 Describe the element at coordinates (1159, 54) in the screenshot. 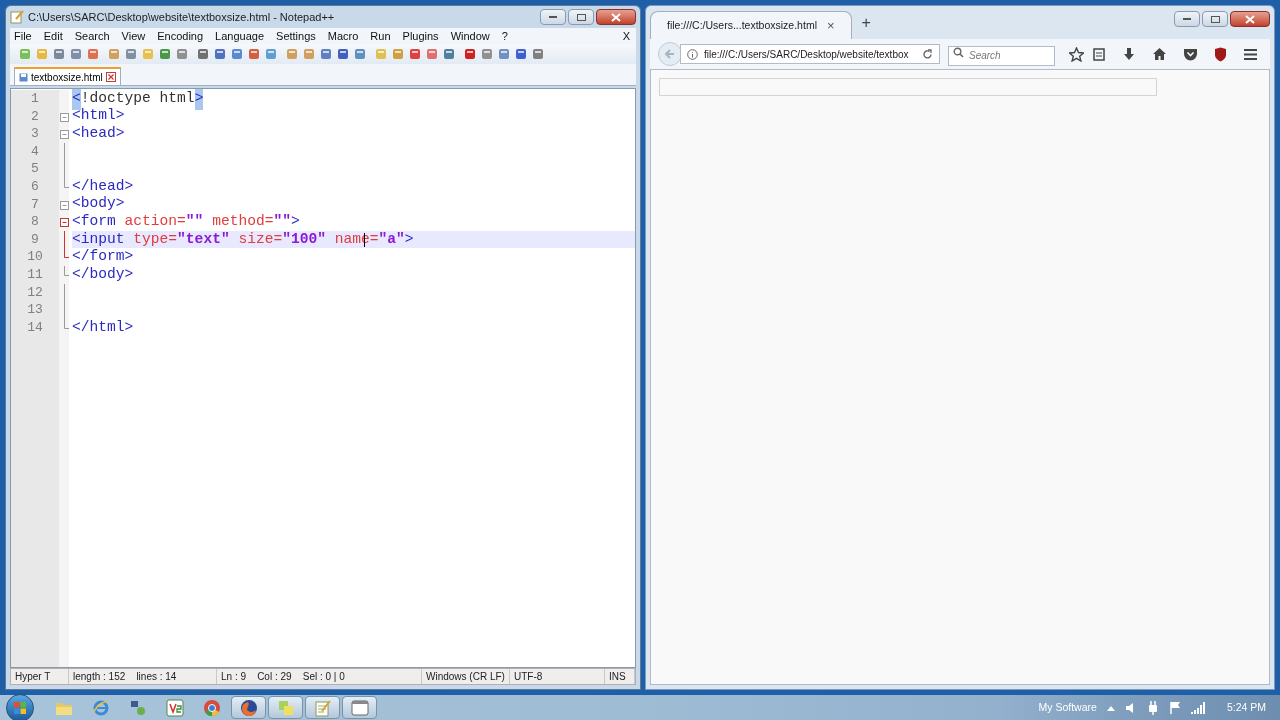

I see `home-icon` at that location.